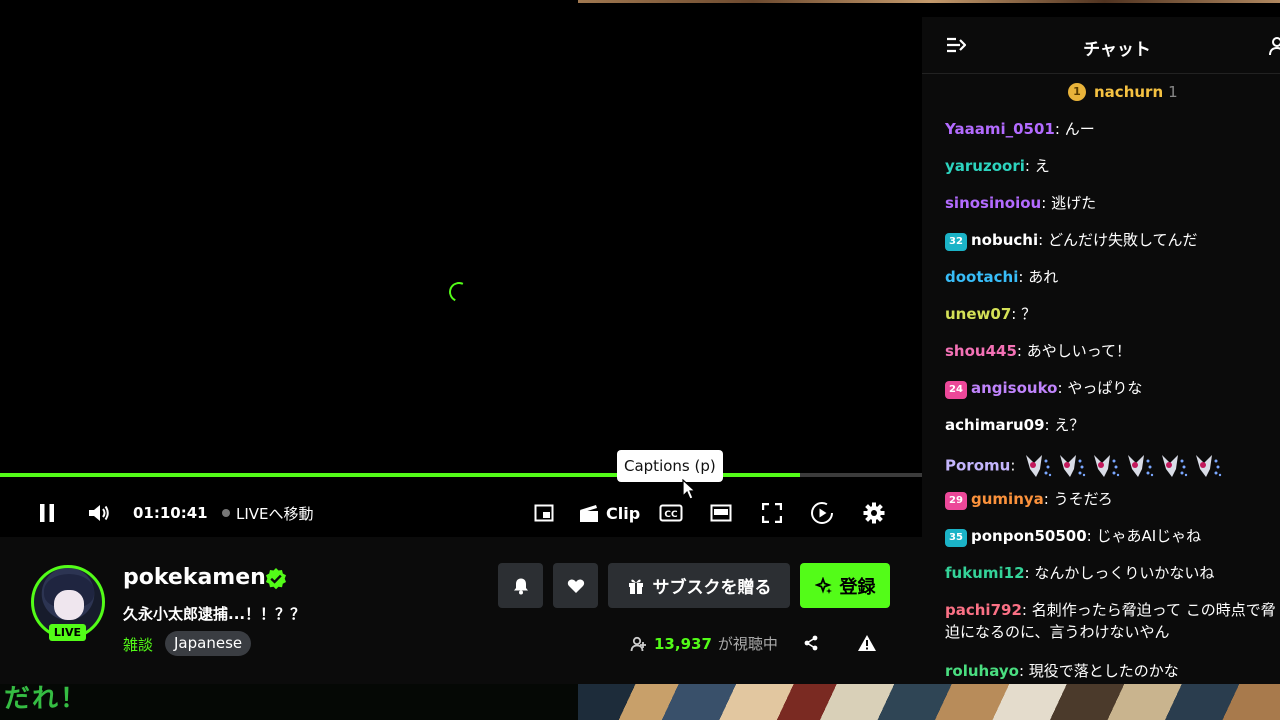 Image resolution: width=1280 pixels, height=720 pixels. Describe the element at coordinates (981, 277) in the screenshot. I see `chat-username: dootachi` at that location.